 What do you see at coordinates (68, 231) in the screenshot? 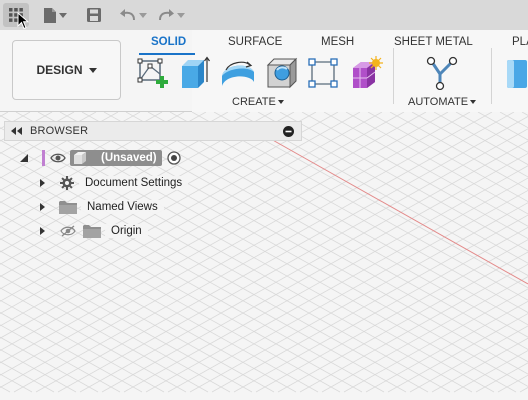
I see `eye-hidden-icon` at bounding box center [68, 231].